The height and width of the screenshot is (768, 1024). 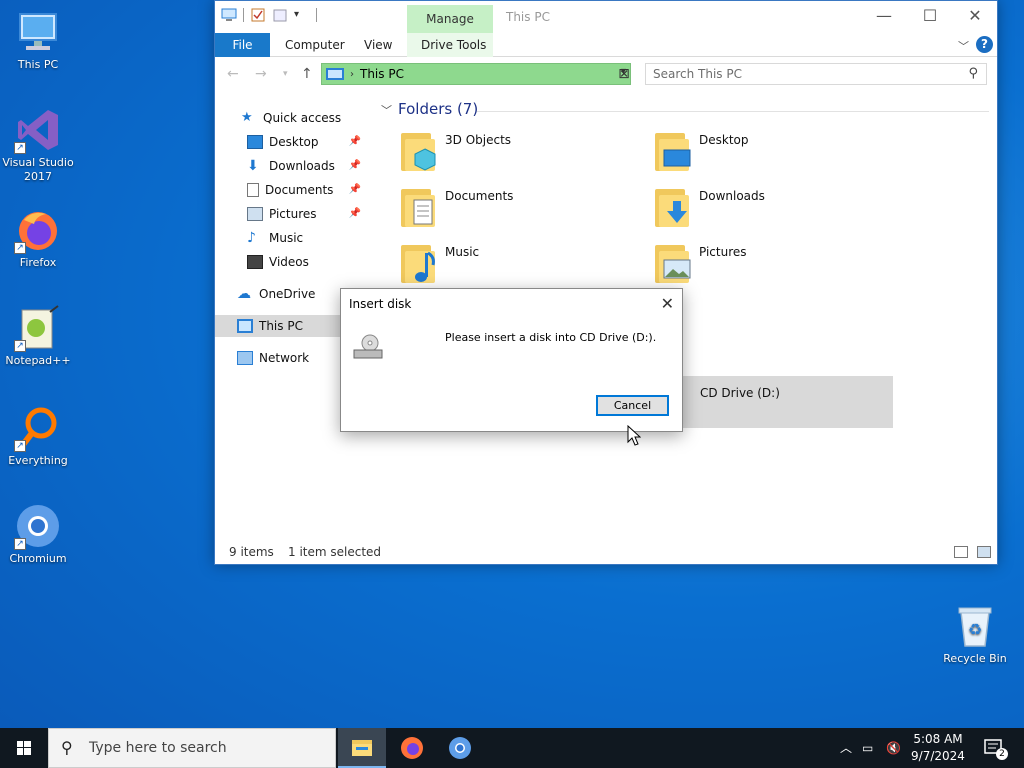 I want to click on tab-file: File, so click(x=242, y=45).